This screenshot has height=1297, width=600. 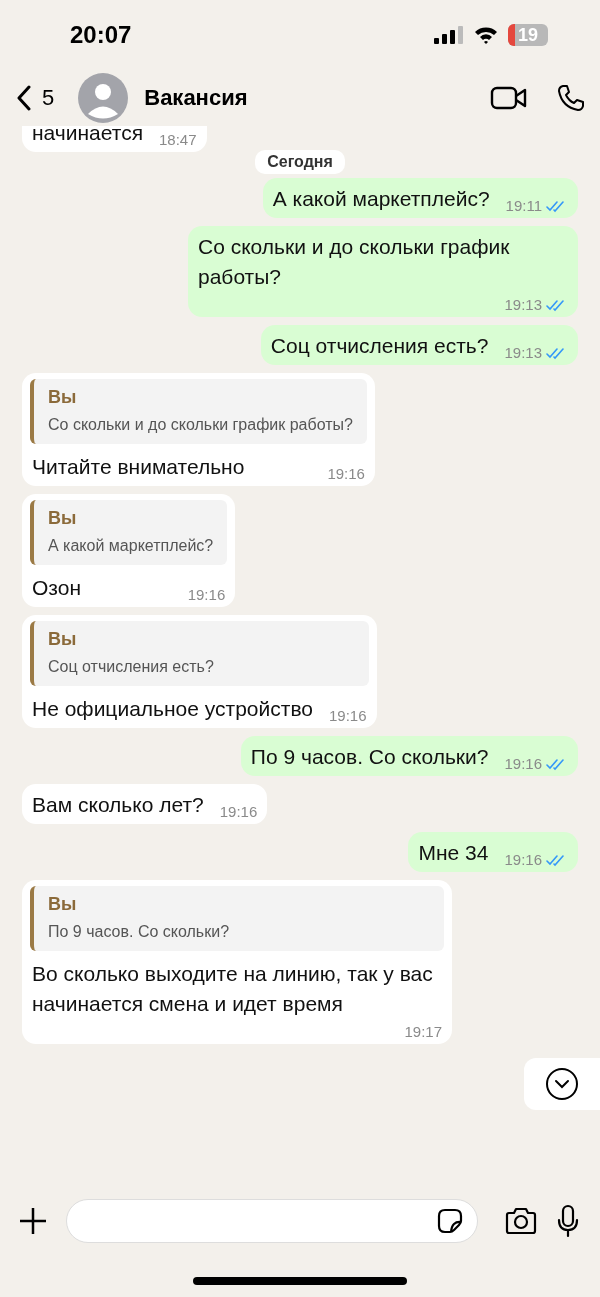 I want to click on back-chevron-icon, so click(x=24, y=98).